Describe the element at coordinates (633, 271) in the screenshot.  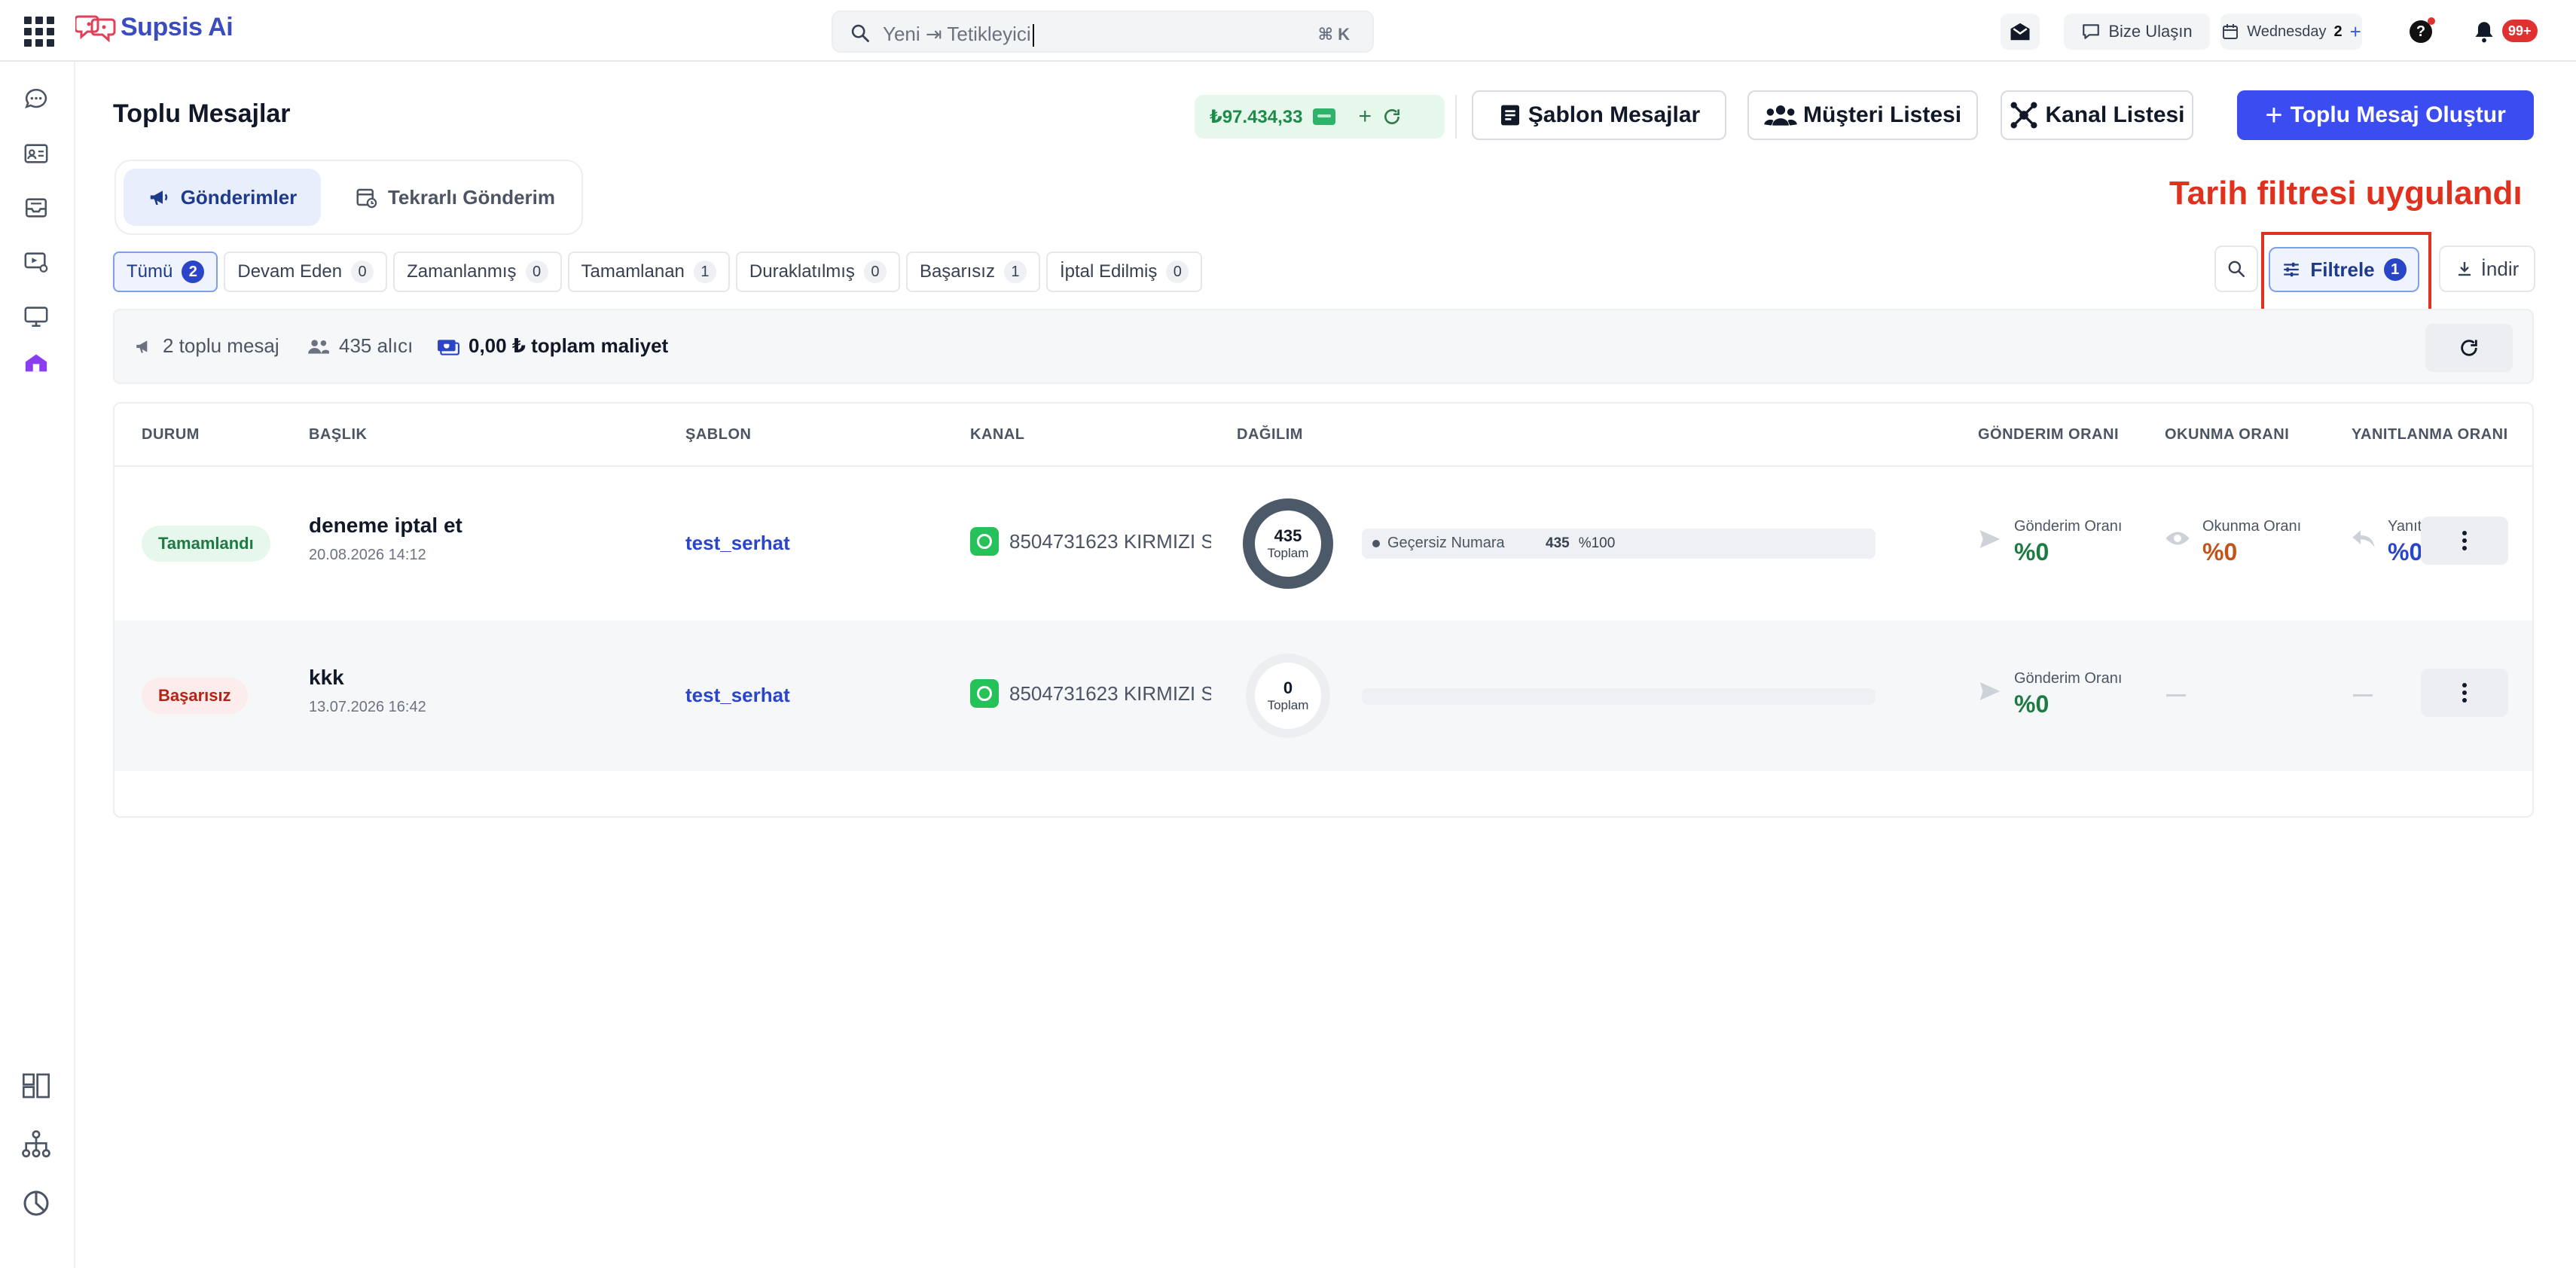
I see `chip-label: Tamamlanan` at that location.